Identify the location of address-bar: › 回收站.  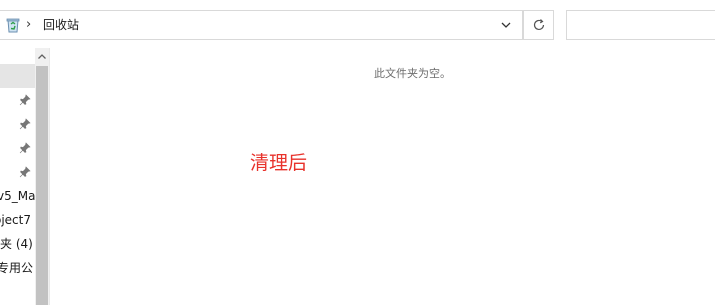
(261, 25).